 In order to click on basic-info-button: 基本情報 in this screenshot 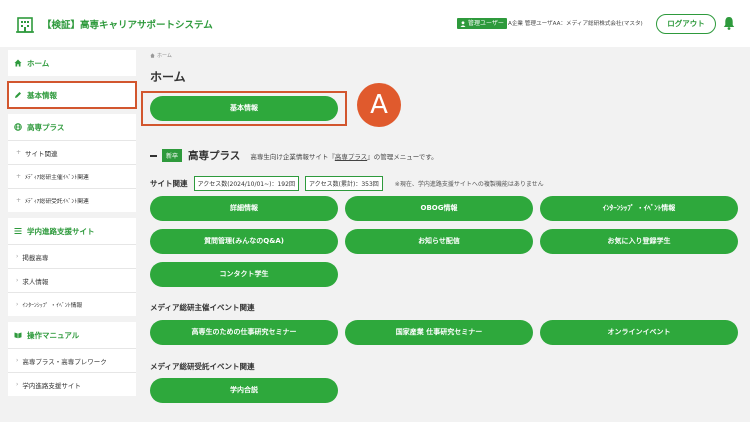, I will do `click(244, 108)`.